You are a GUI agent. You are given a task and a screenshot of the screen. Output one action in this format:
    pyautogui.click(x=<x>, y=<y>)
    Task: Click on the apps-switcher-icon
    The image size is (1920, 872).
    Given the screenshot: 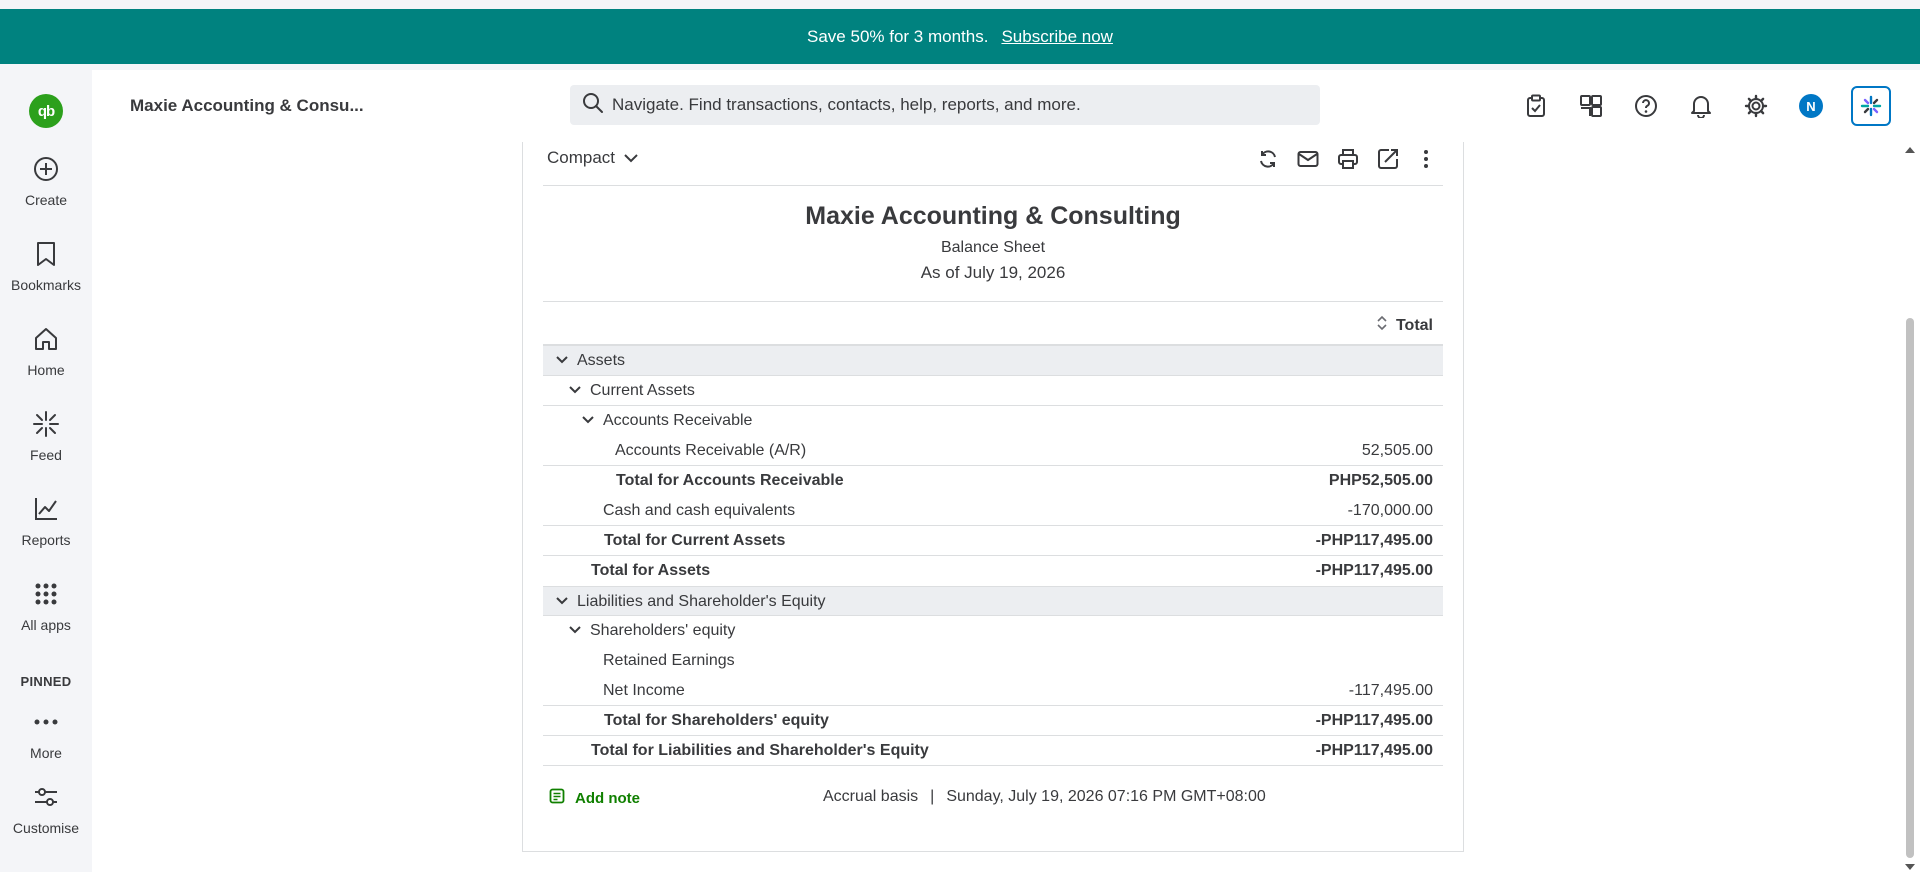 What is the action you would take?
    pyautogui.click(x=1591, y=106)
    